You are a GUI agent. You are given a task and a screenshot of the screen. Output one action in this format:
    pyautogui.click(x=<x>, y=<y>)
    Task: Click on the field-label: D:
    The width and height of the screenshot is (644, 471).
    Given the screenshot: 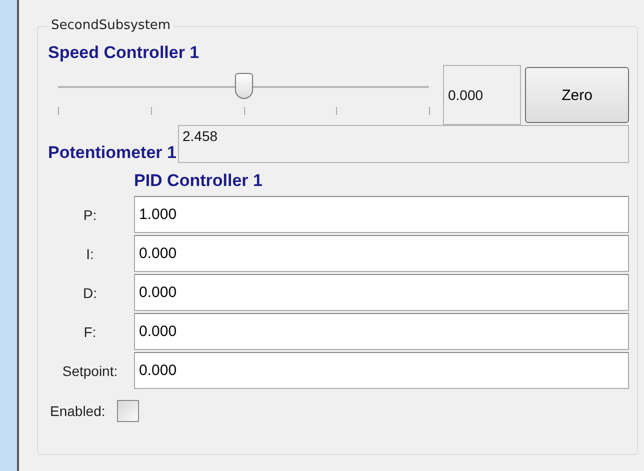 What is the action you would take?
    pyautogui.click(x=90, y=292)
    